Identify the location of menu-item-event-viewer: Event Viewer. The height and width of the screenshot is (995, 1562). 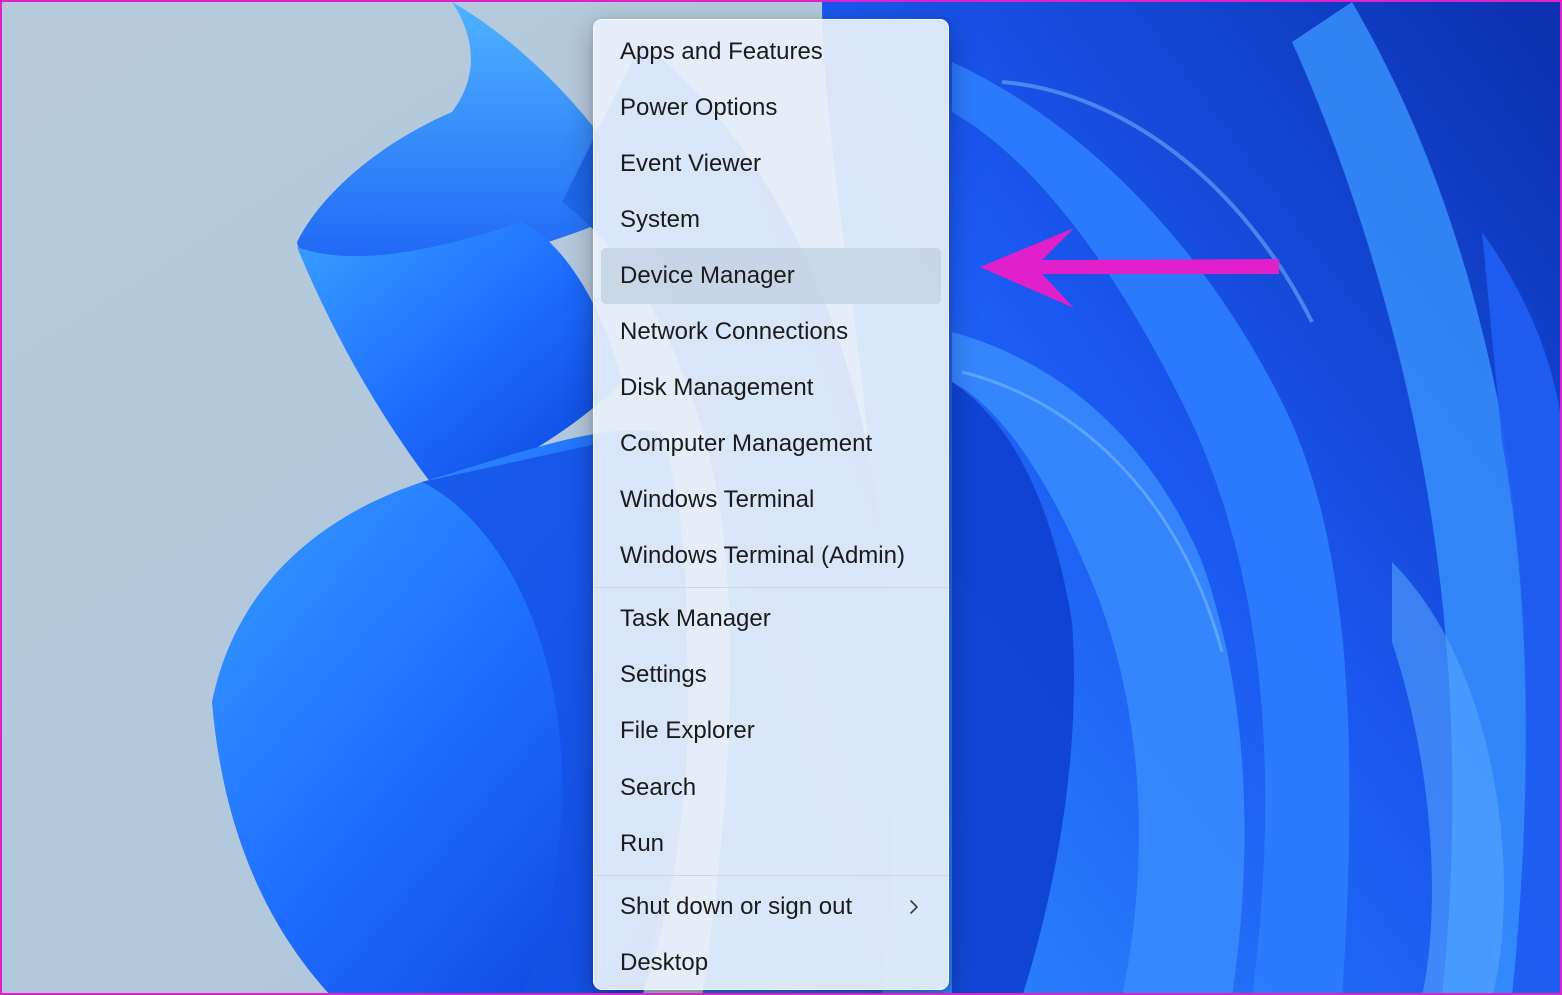
(771, 164).